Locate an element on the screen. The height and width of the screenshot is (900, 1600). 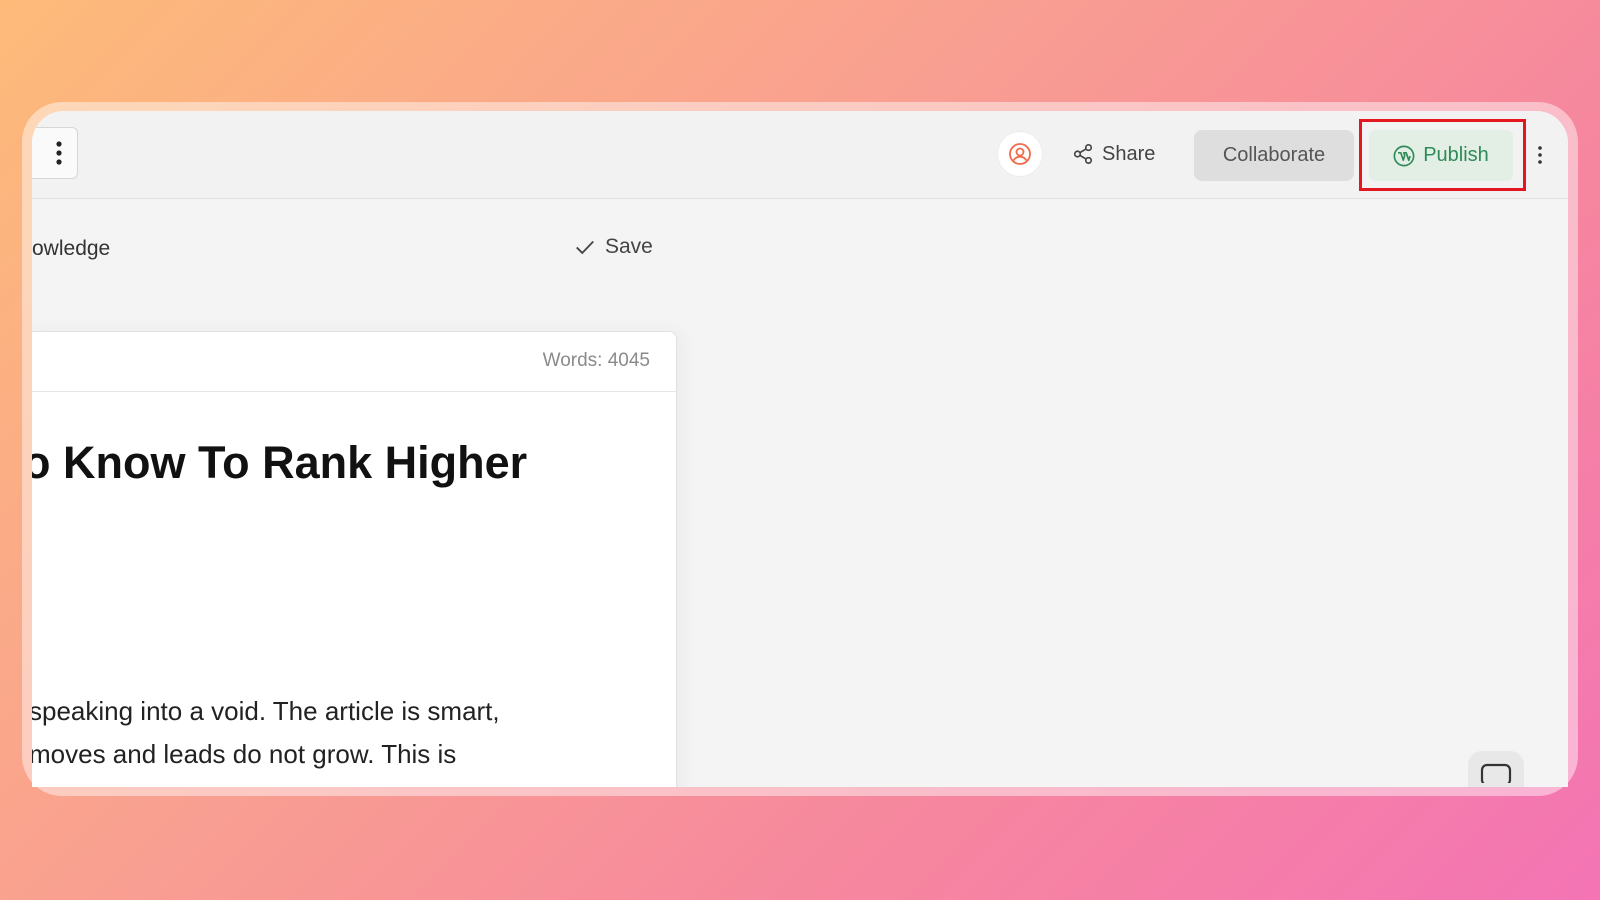
chat-widget-button is located at coordinates (1496, 769).